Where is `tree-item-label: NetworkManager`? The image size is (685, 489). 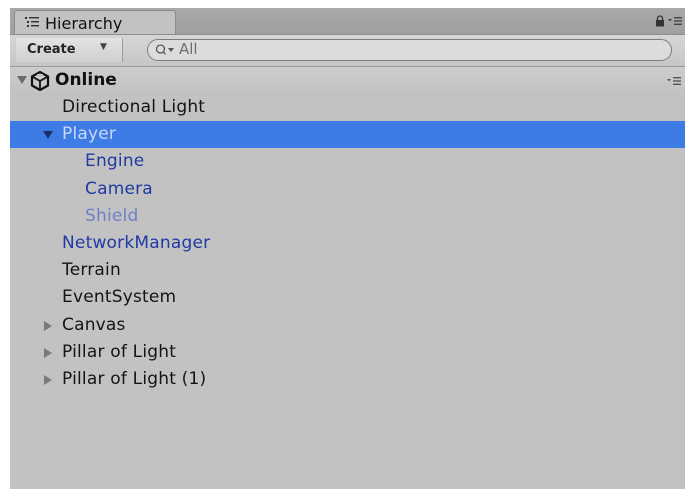 tree-item-label: NetworkManager is located at coordinates (136, 243).